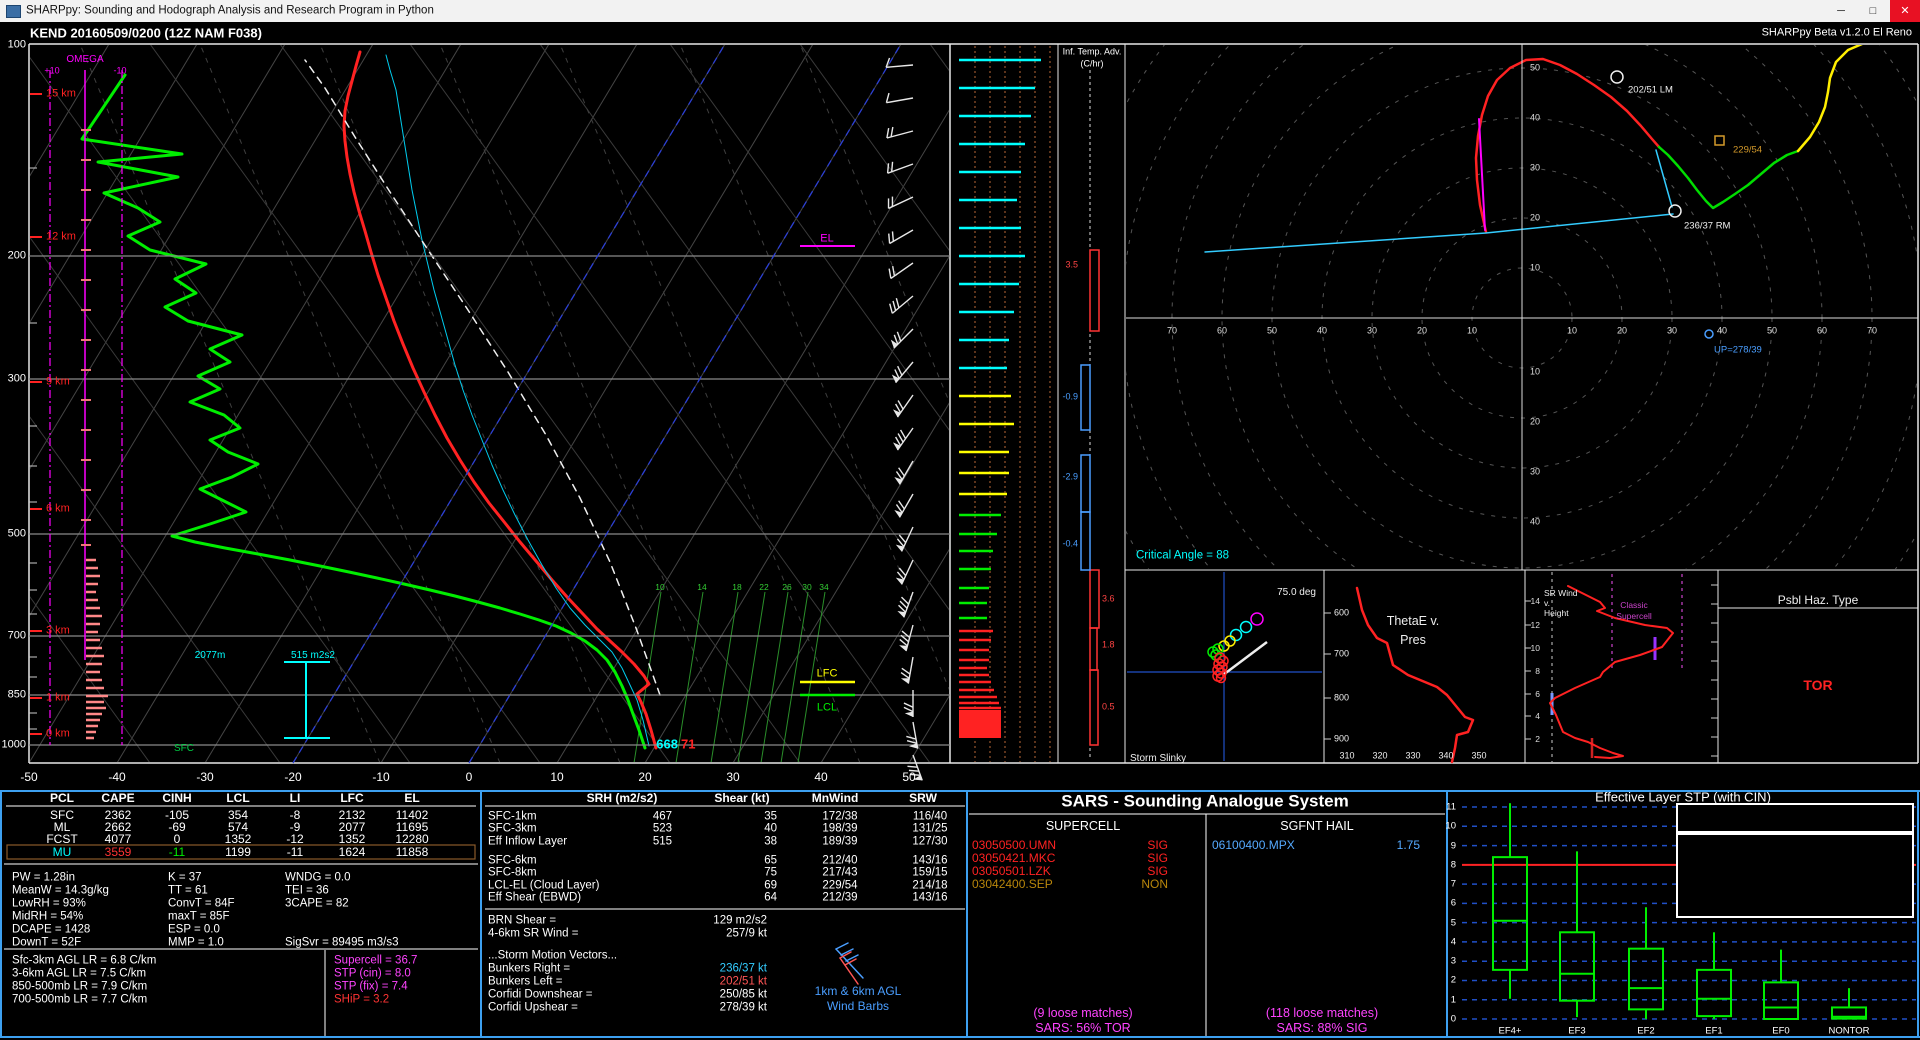  What do you see at coordinates (1091, 403) in the screenshot?
I see `temp-advection-panel` at bounding box center [1091, 403].